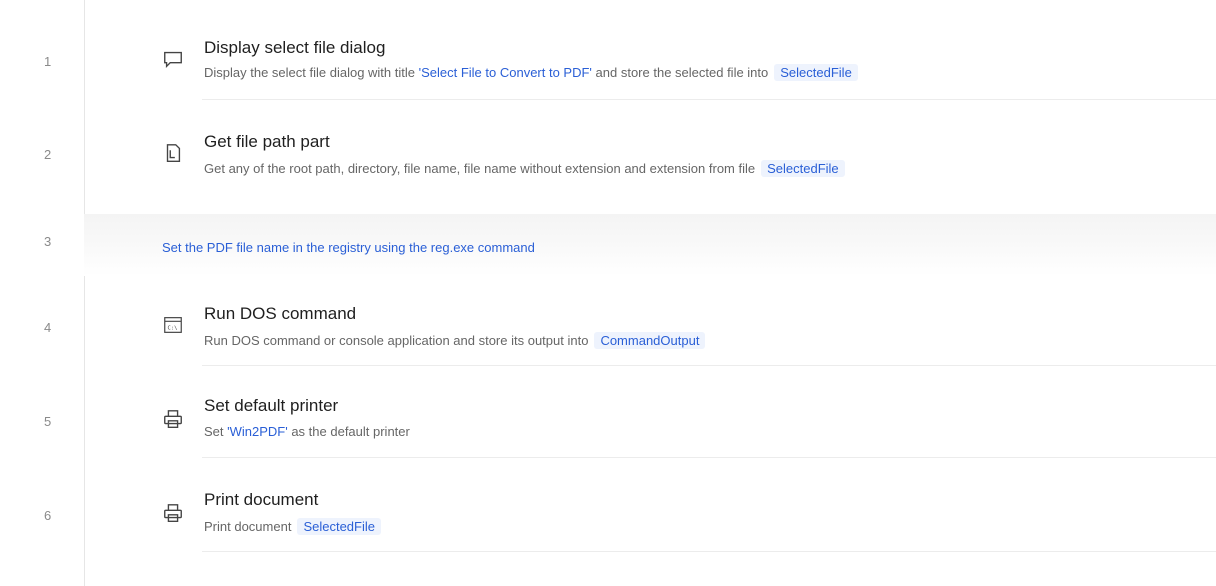 The image size is (1216, 586). What do you see at coordinates (48, 421) in the screenshot?
I see `line-number-5: 5` at bounding box center [48, 421].